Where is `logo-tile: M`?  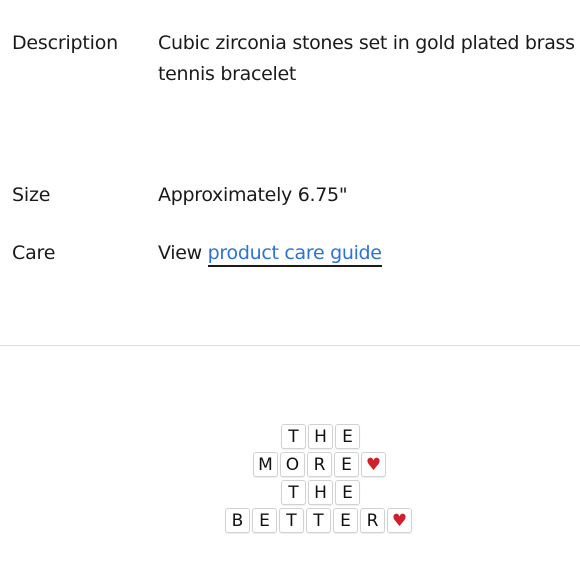
logo-tile: M is located at coordinates (265, 464).